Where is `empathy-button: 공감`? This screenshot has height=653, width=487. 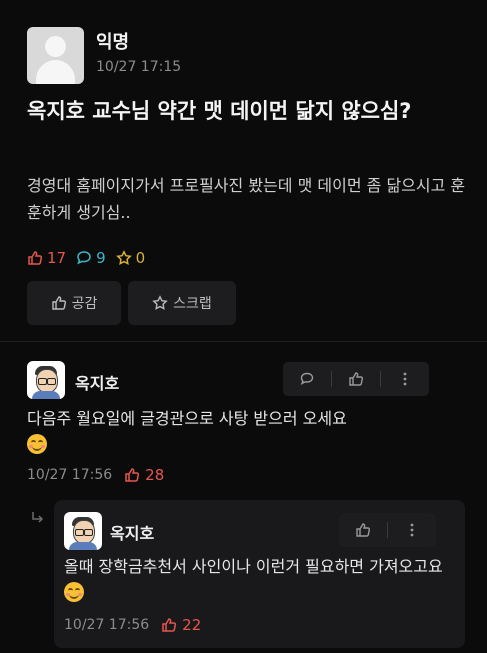 empathy-button: 공감 is located at coordinates (74, 303).